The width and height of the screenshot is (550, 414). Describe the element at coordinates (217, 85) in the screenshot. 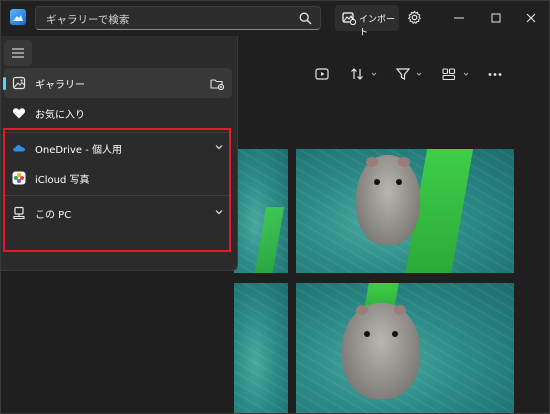

I see `add-folder-icon` at that location.